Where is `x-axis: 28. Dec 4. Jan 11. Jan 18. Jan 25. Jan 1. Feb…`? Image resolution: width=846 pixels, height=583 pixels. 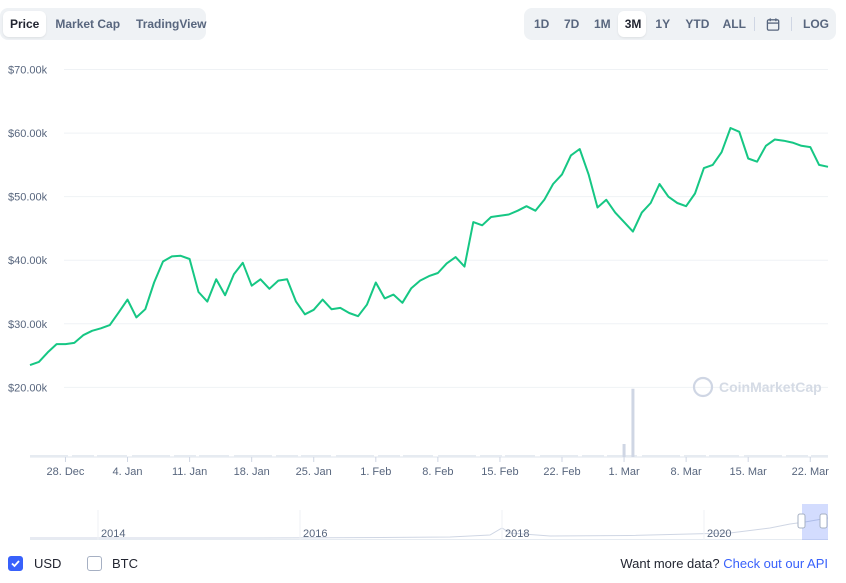 x-axis: 28. Dec 4. Jan 11. Jan 18. Jan 25. Jan 1. Feb… is located at coordinates (438, 467).